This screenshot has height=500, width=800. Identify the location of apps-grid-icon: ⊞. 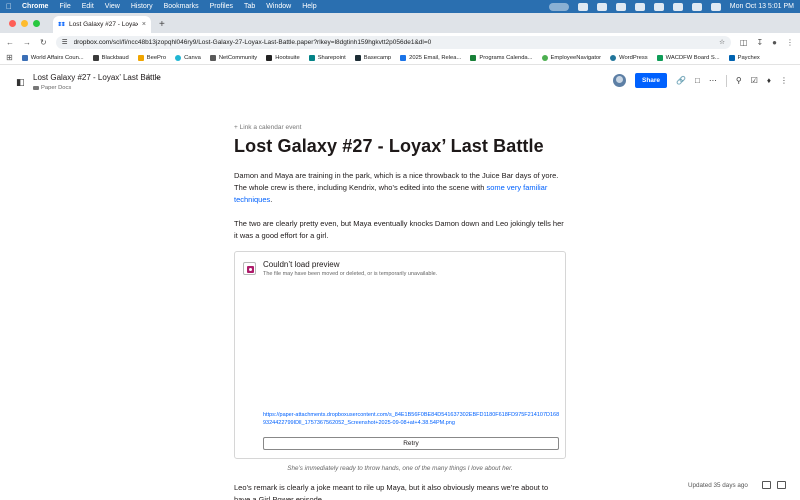
(9, 57).